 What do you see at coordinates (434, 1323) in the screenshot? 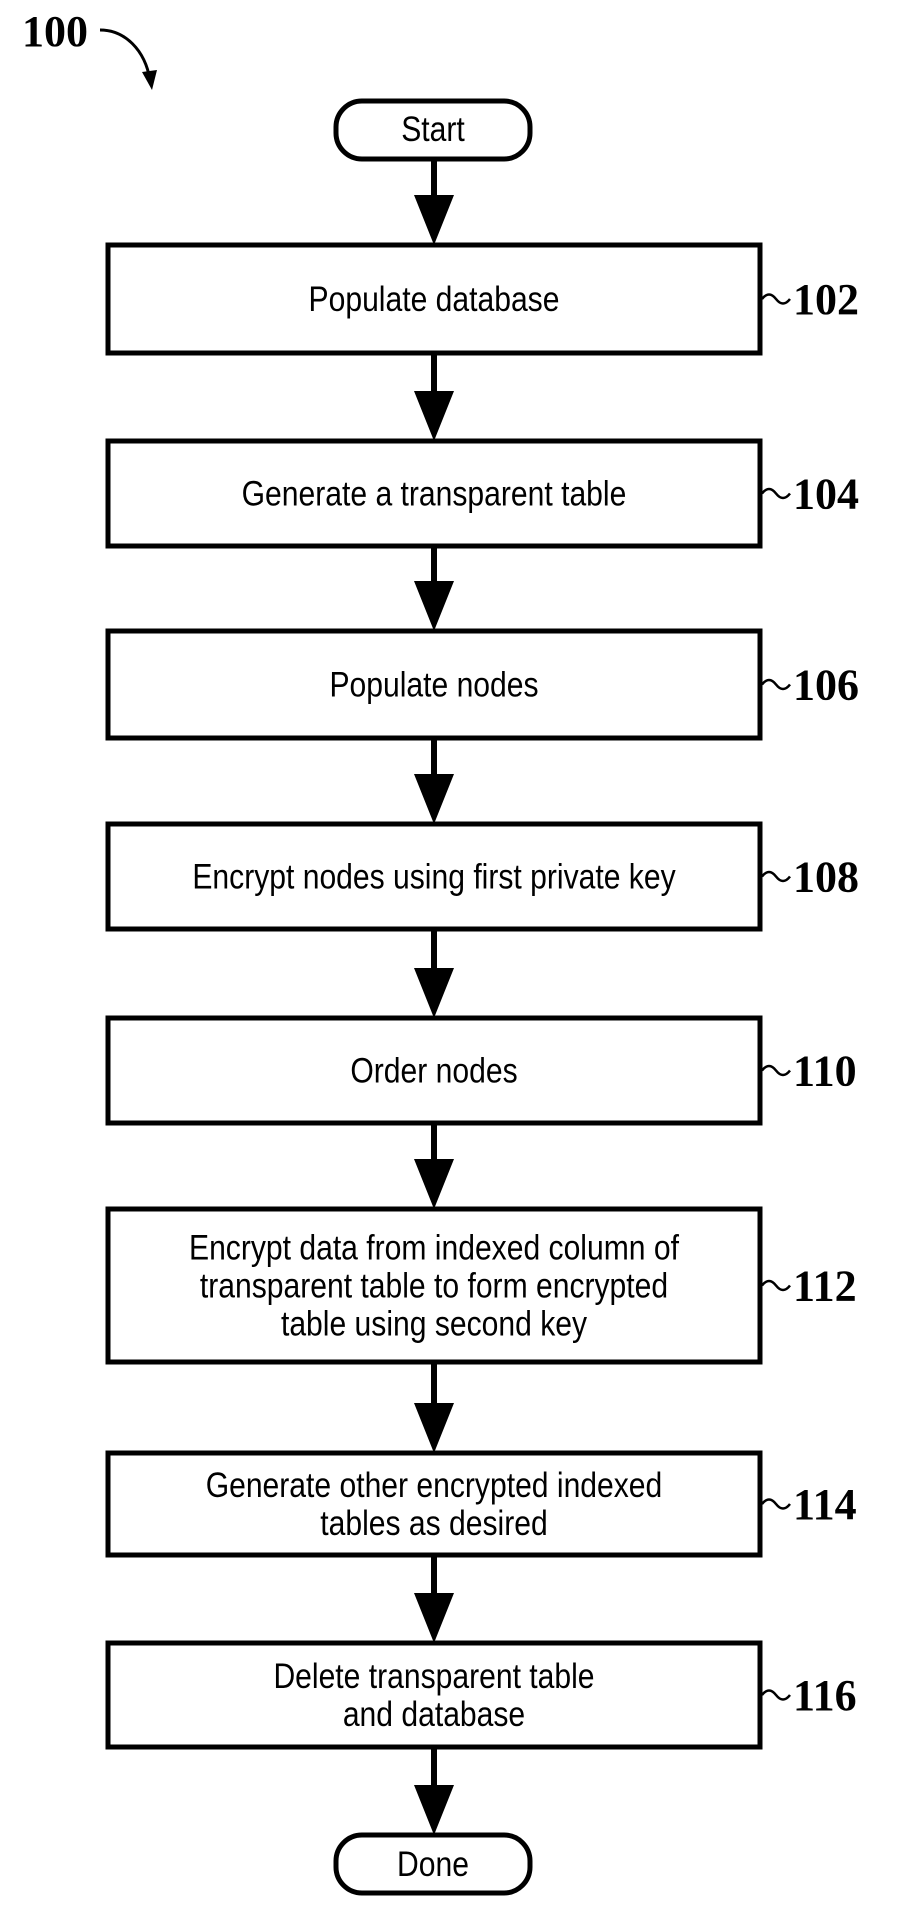
I see `step-label-line: table using second key` at bounding box center [434, 1323].